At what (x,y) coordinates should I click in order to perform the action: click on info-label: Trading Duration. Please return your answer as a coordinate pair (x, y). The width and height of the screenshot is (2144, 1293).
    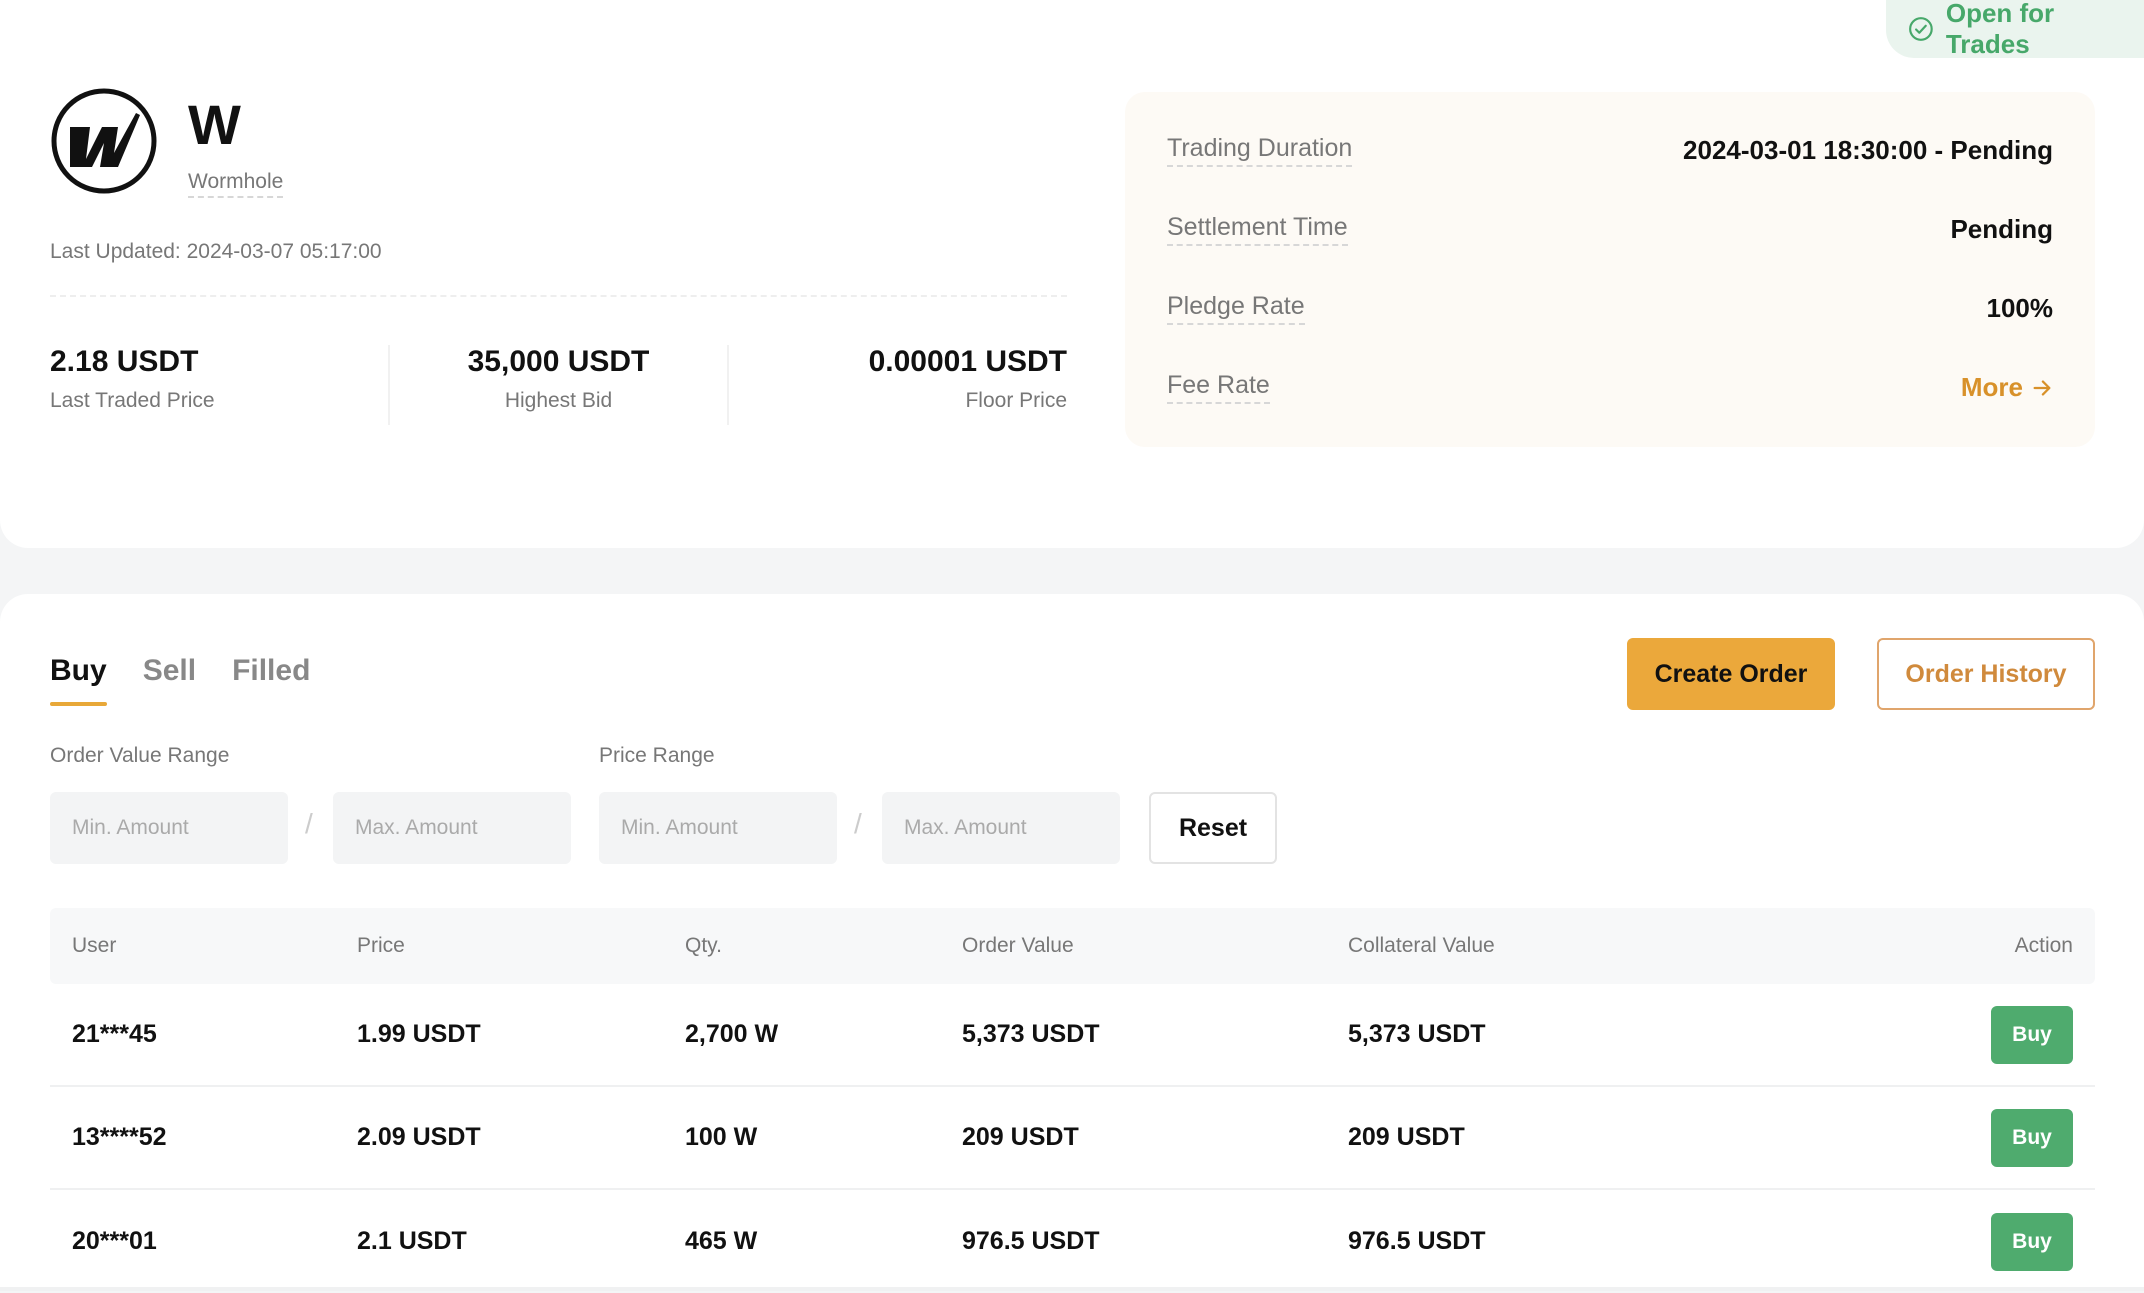
    Looking at the image, I should click on (1260, 150).